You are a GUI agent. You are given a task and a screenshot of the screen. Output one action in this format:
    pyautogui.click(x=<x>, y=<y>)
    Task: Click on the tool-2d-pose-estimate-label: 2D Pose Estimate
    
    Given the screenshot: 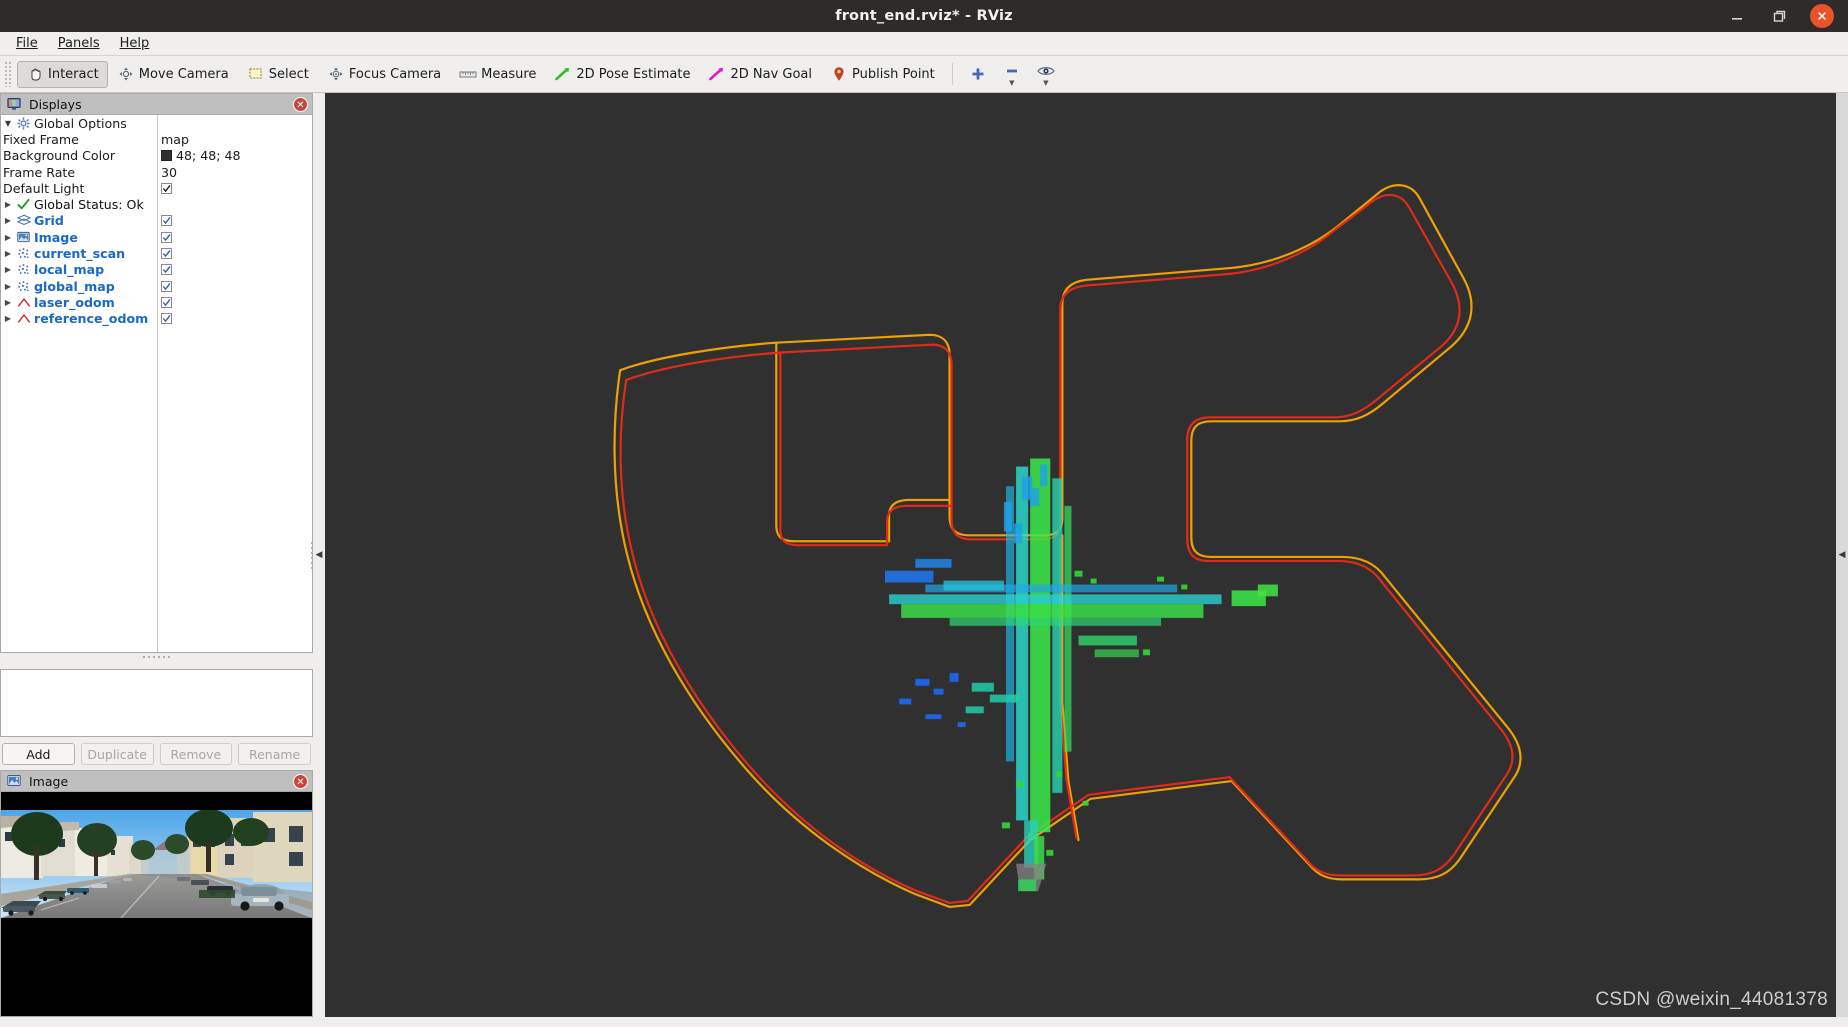 What is the action you would take?
    pyautogui.click(x=633, y=74)
    